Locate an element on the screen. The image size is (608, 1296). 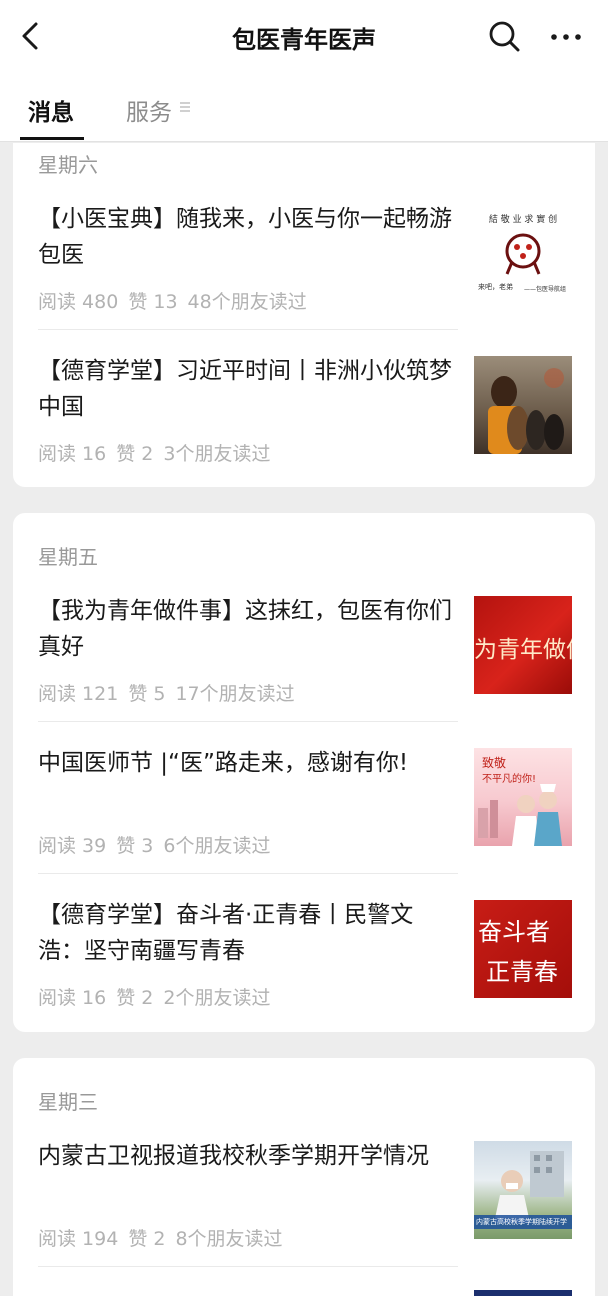
read-count: 阅读 480 is located at coordinates (78, 302).